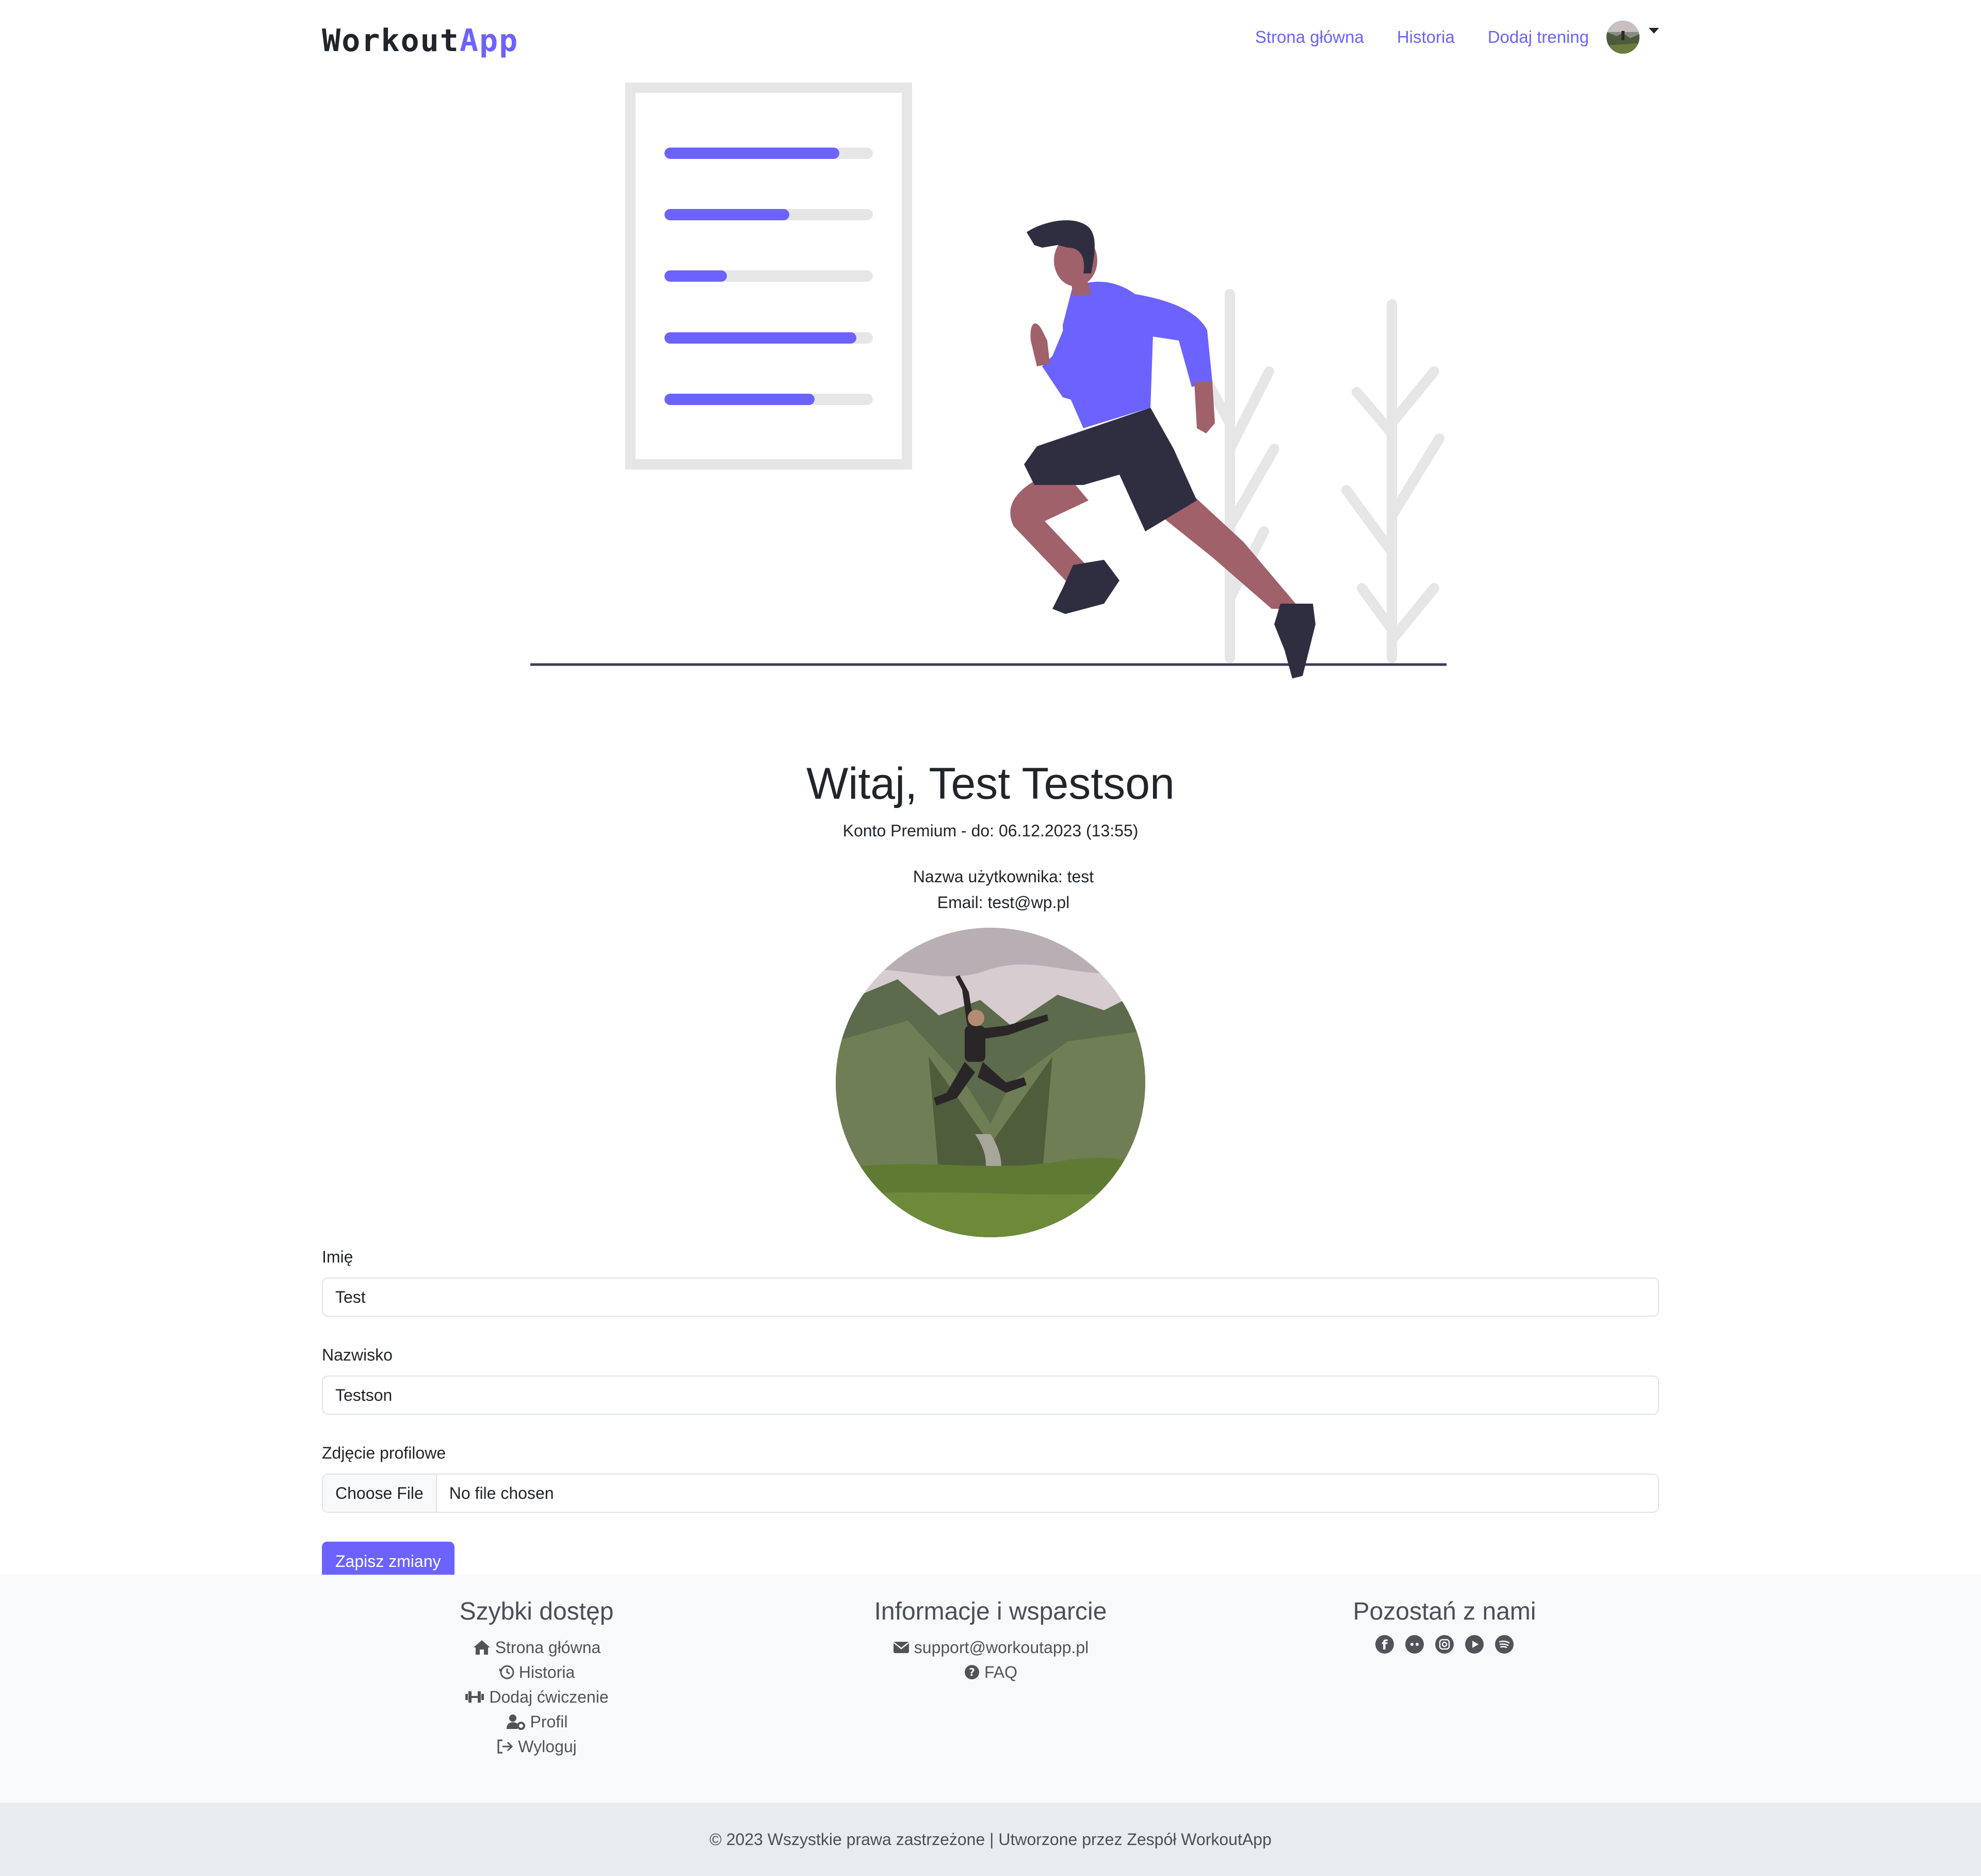 This screenshot has height=1876, width=1981. I want to click on profile-photo-label: Zdjęcie profilowe, so click(384, 1453).